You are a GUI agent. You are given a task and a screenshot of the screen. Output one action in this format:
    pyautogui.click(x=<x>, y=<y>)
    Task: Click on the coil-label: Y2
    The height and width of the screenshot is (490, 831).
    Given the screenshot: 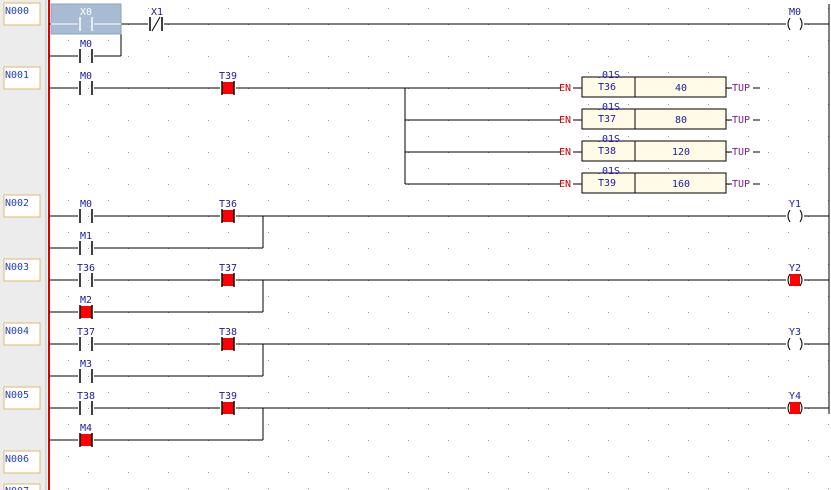 What is the action you would take?
    pyautogui.click(x=795, y=268)
    